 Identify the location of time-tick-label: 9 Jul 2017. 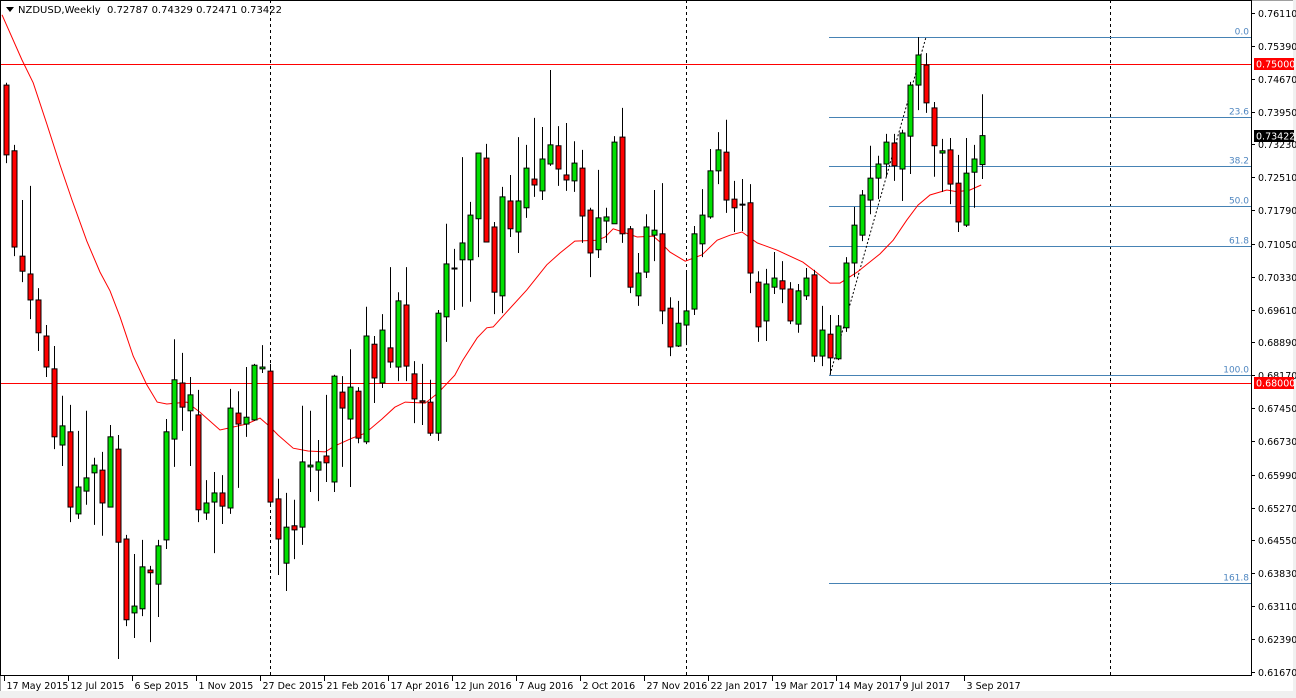
(927, 686).